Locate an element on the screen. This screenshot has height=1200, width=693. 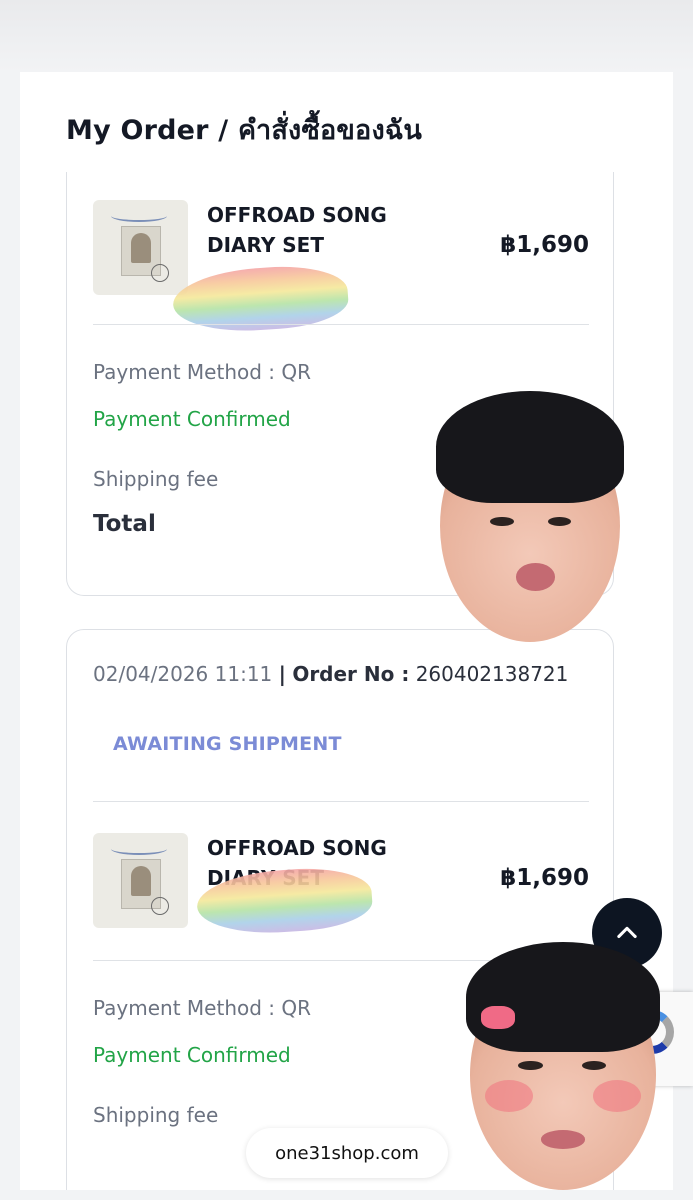
url-text: one31shop.com is located at coordinates (347, 1153).